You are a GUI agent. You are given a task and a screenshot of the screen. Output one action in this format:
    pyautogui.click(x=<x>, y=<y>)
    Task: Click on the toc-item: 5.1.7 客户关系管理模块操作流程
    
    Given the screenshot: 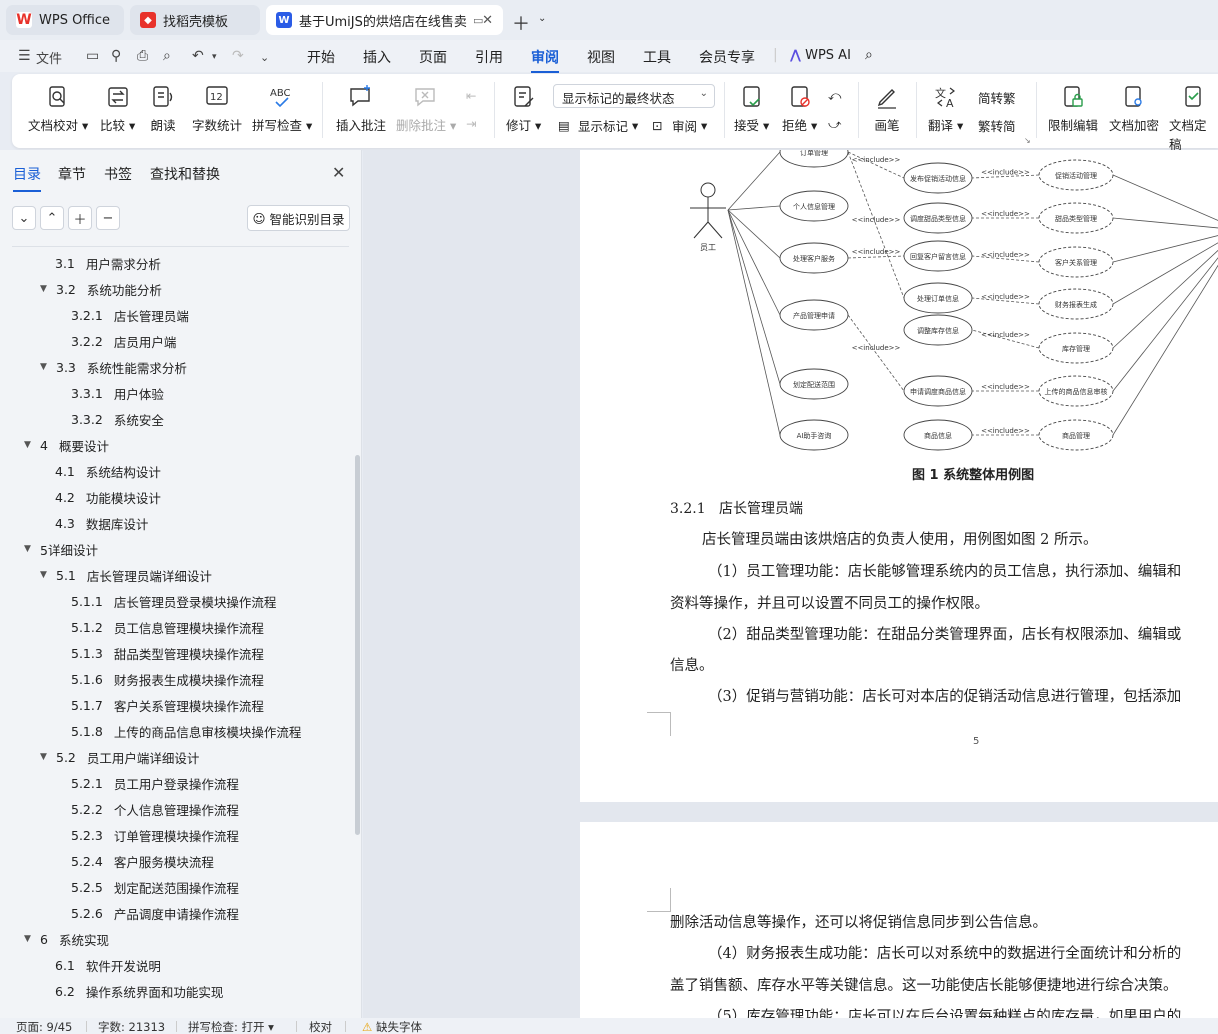 What is the action you would take?
    pyautogui.click(x=167, y=705)
    